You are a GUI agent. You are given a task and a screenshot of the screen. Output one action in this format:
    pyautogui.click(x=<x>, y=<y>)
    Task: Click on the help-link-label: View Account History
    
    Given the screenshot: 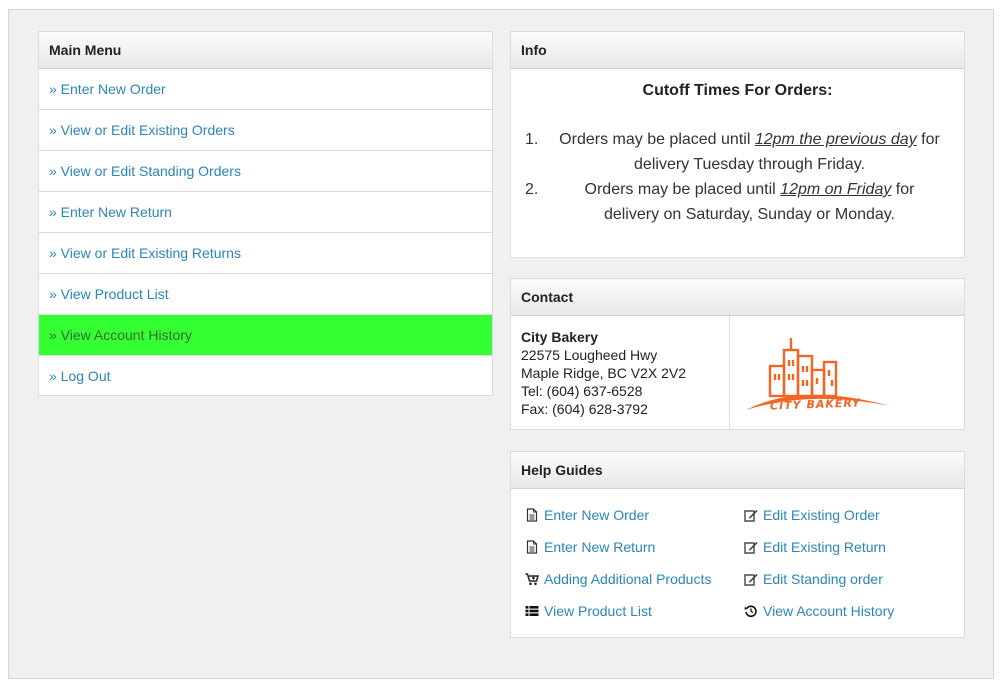 What is the action you would take?
    pyautogui.click(x=829, y=611)
    